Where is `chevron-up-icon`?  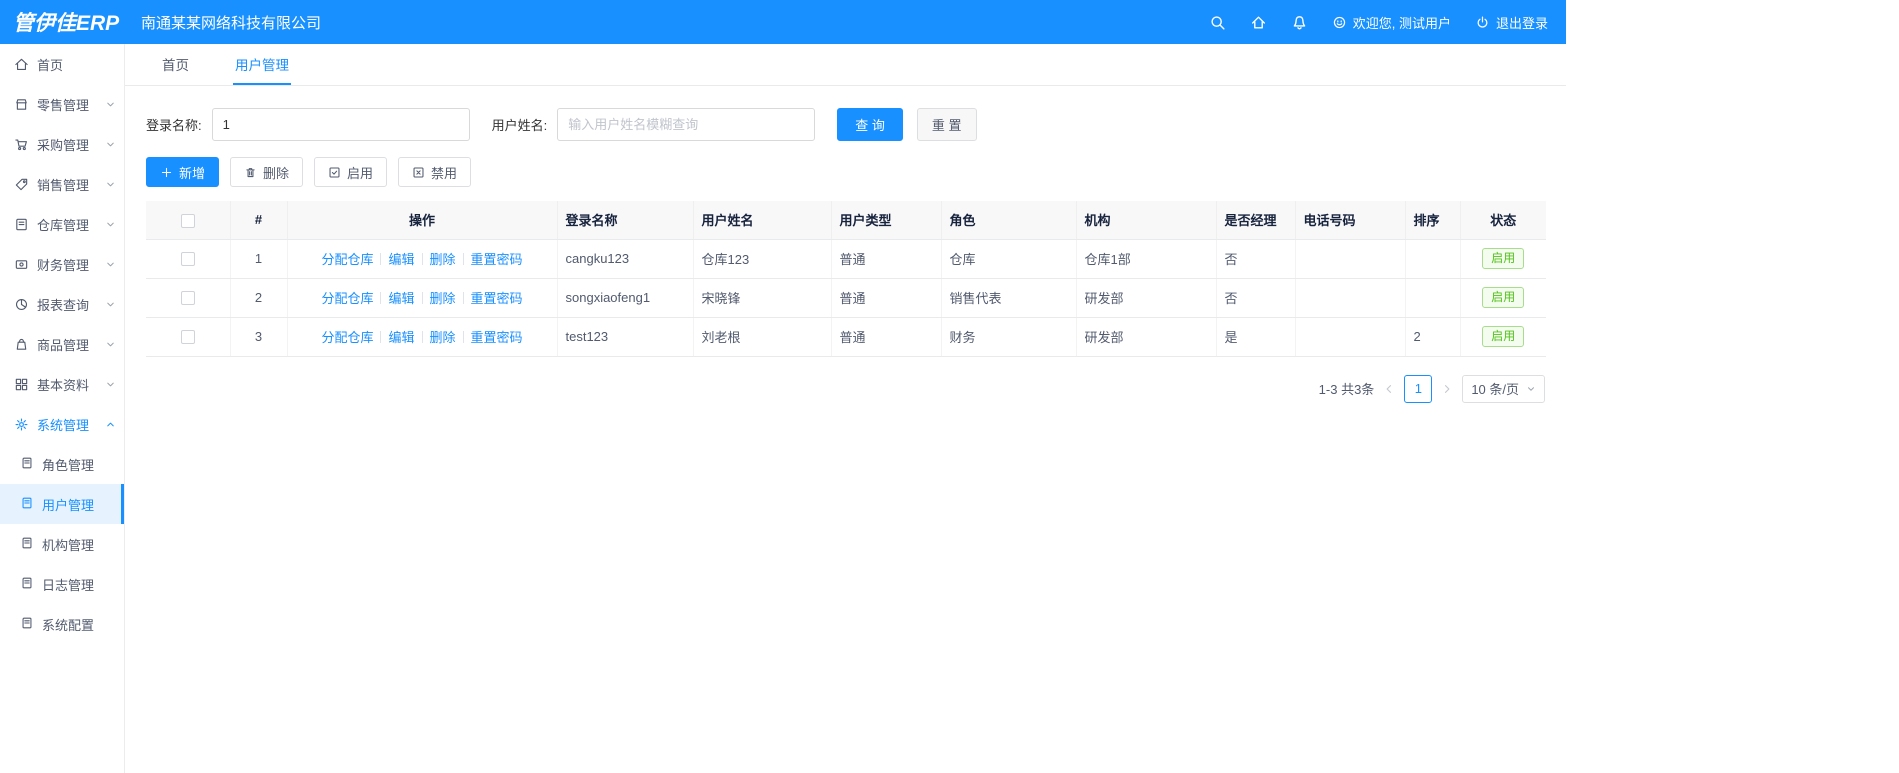 chevron-up-icon is located at coordinates (110, 424).